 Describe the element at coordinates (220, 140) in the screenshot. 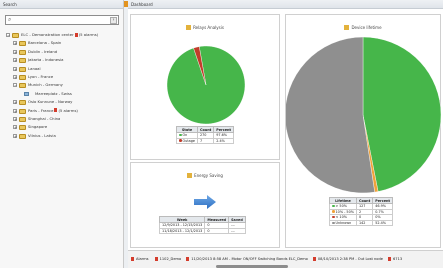

I see `cell-text: 2.4%` at that location.